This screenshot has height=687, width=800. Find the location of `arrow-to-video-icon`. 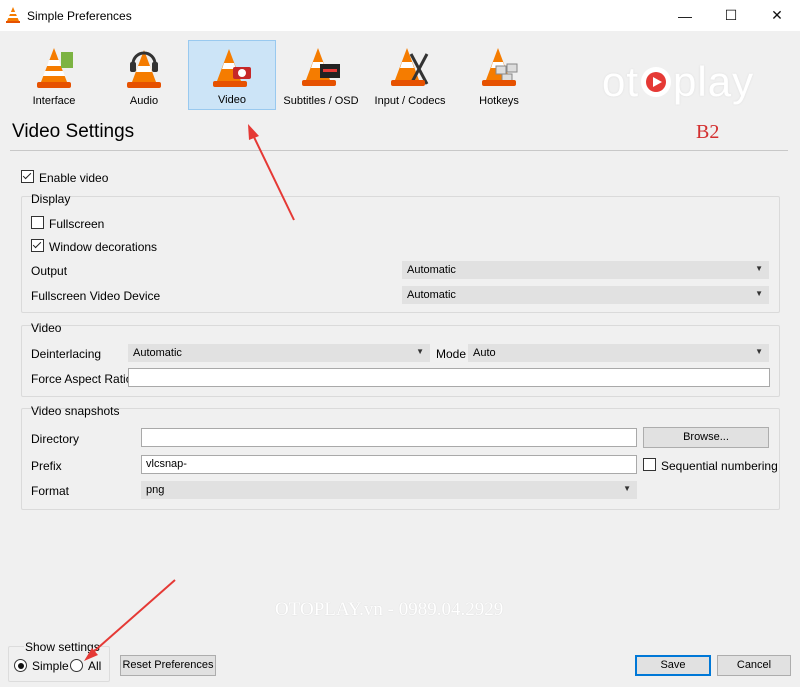

arrow-to-video-icon is located at coordinates (271, 172).